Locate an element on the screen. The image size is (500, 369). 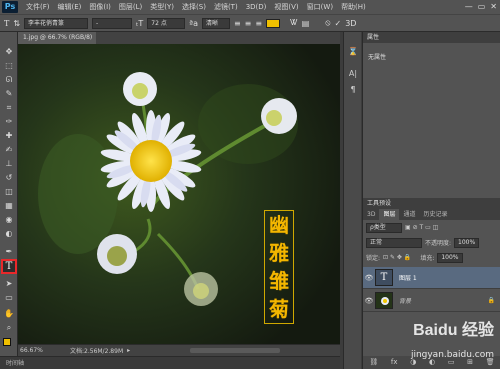
layer-name: 背景 is located at coordinates (405, 301).